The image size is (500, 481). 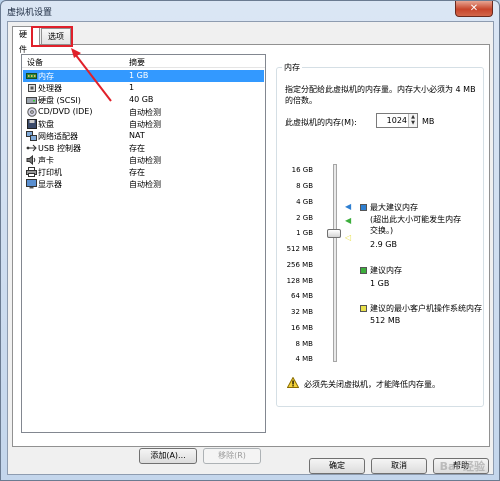 I want to click on memory-unit-label: MB, so click(x=428, y=121).